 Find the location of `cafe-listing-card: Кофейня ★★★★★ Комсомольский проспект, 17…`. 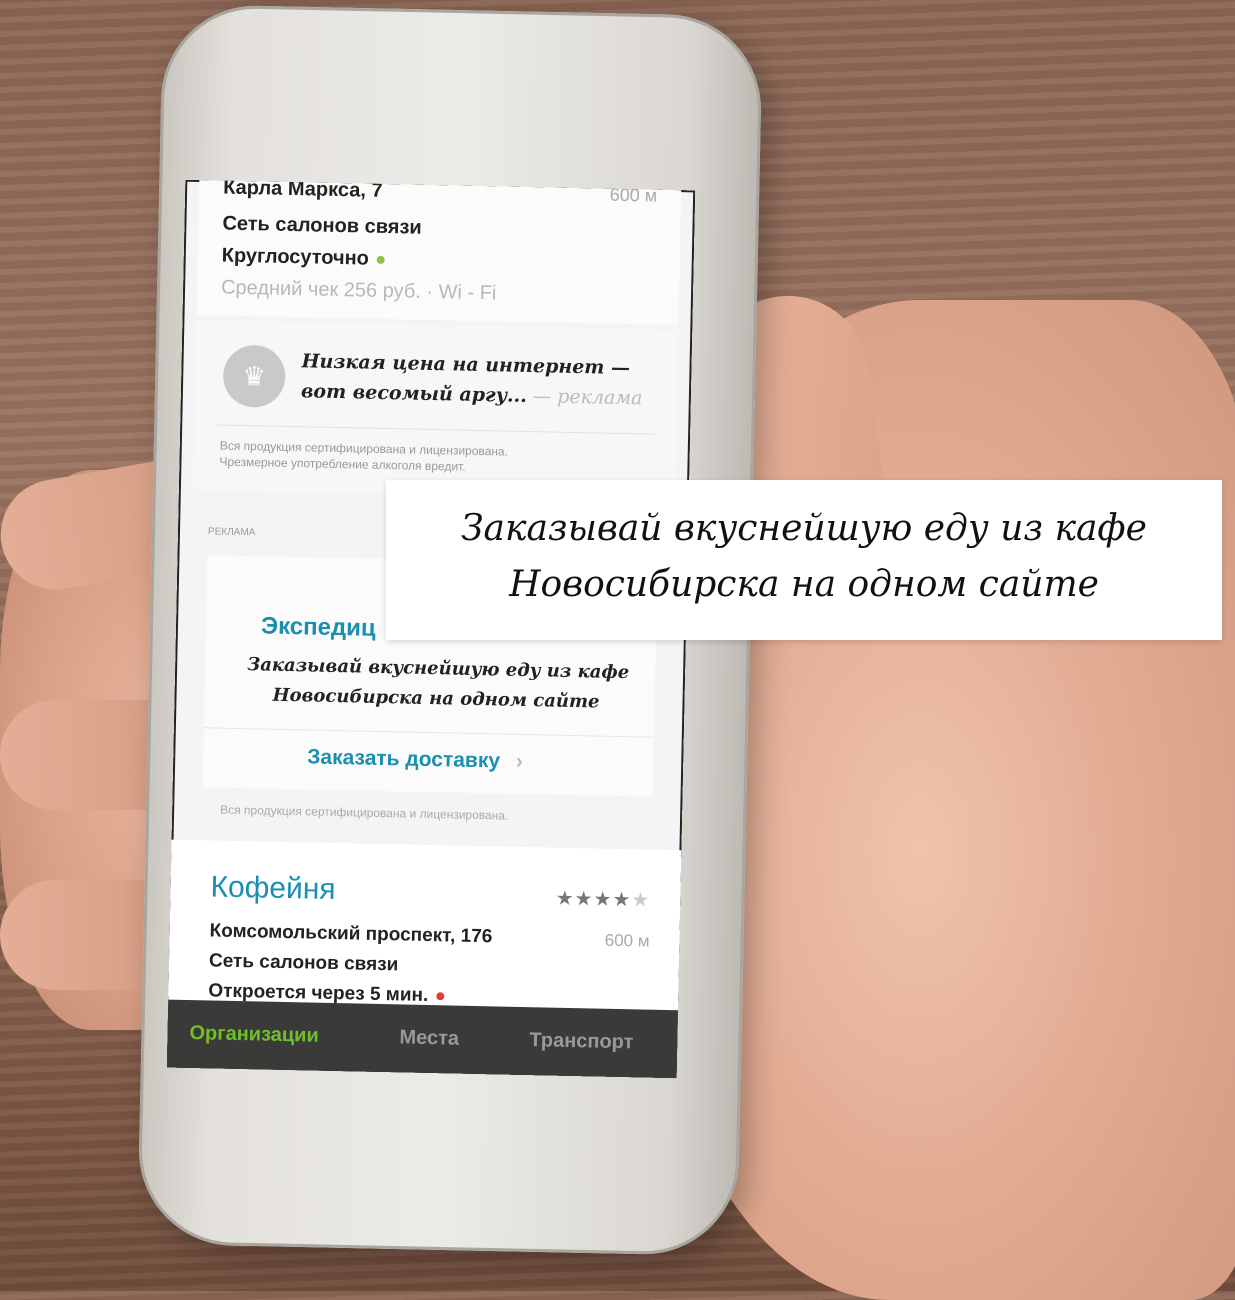

cafe-listing-card: Кофейня ★★★★★ Комсомольский проспект, 17… is located at coordinates (424, 930).